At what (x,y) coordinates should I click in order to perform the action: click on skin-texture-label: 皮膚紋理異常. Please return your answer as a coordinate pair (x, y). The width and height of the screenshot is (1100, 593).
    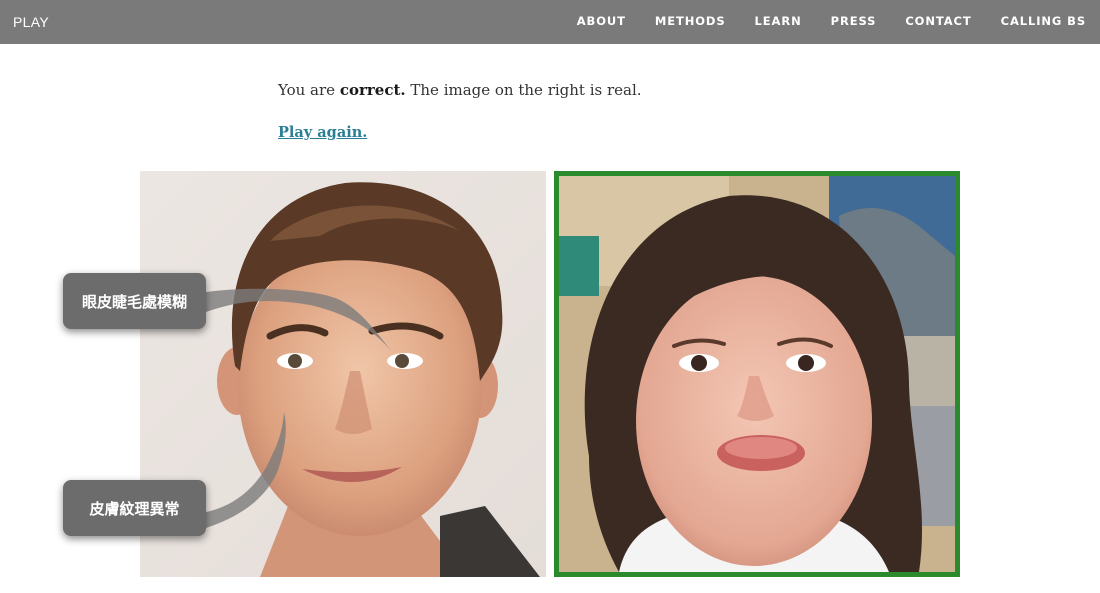
    Looking at the image, I should click on (134, 508).